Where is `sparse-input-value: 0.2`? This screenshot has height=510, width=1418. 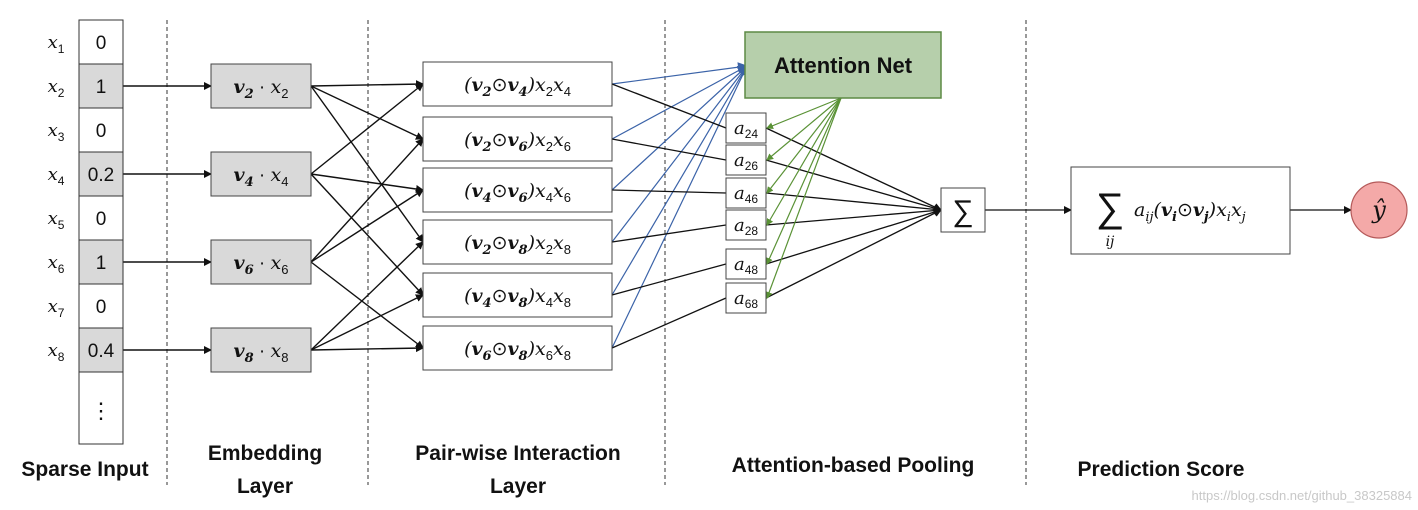 sparse-input-value: 0.2 is located at coordinates (101, 175).